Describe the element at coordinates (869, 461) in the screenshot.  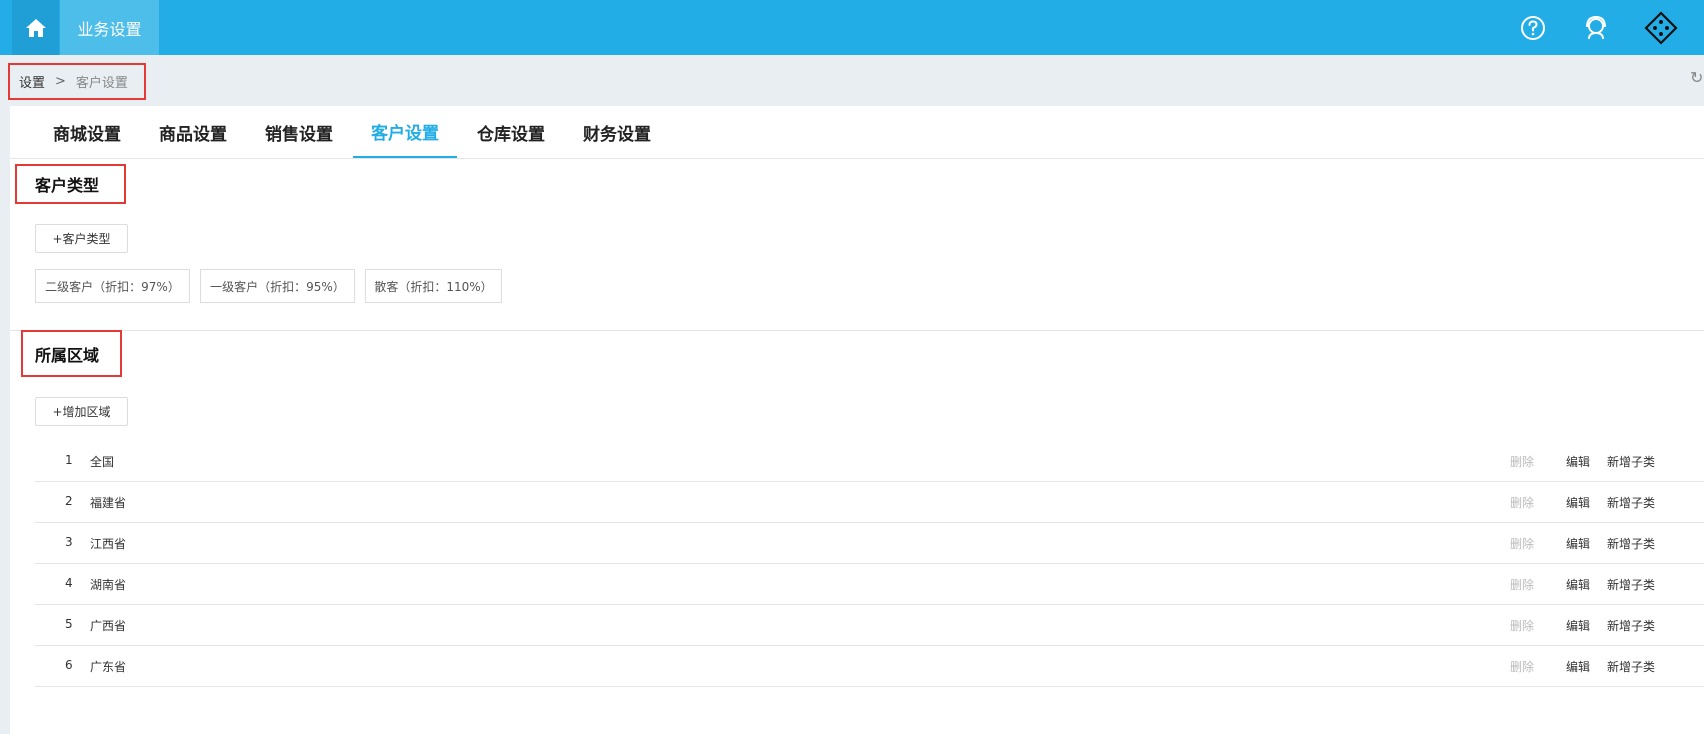
I see `region-row: 1 全国 删除 编辑 新增子类` at that location.